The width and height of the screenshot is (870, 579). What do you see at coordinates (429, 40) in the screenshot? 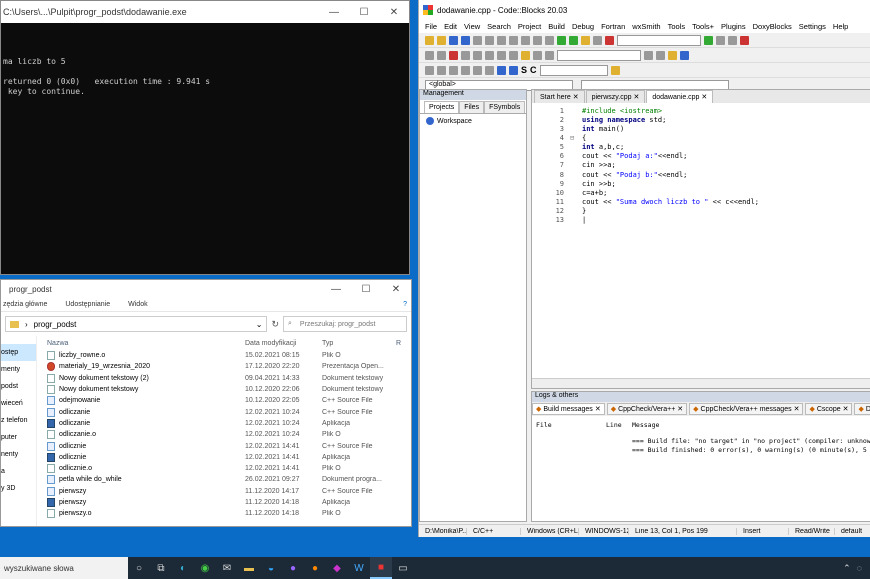
I see `new-file-icon` at bounding box center [429, 40].